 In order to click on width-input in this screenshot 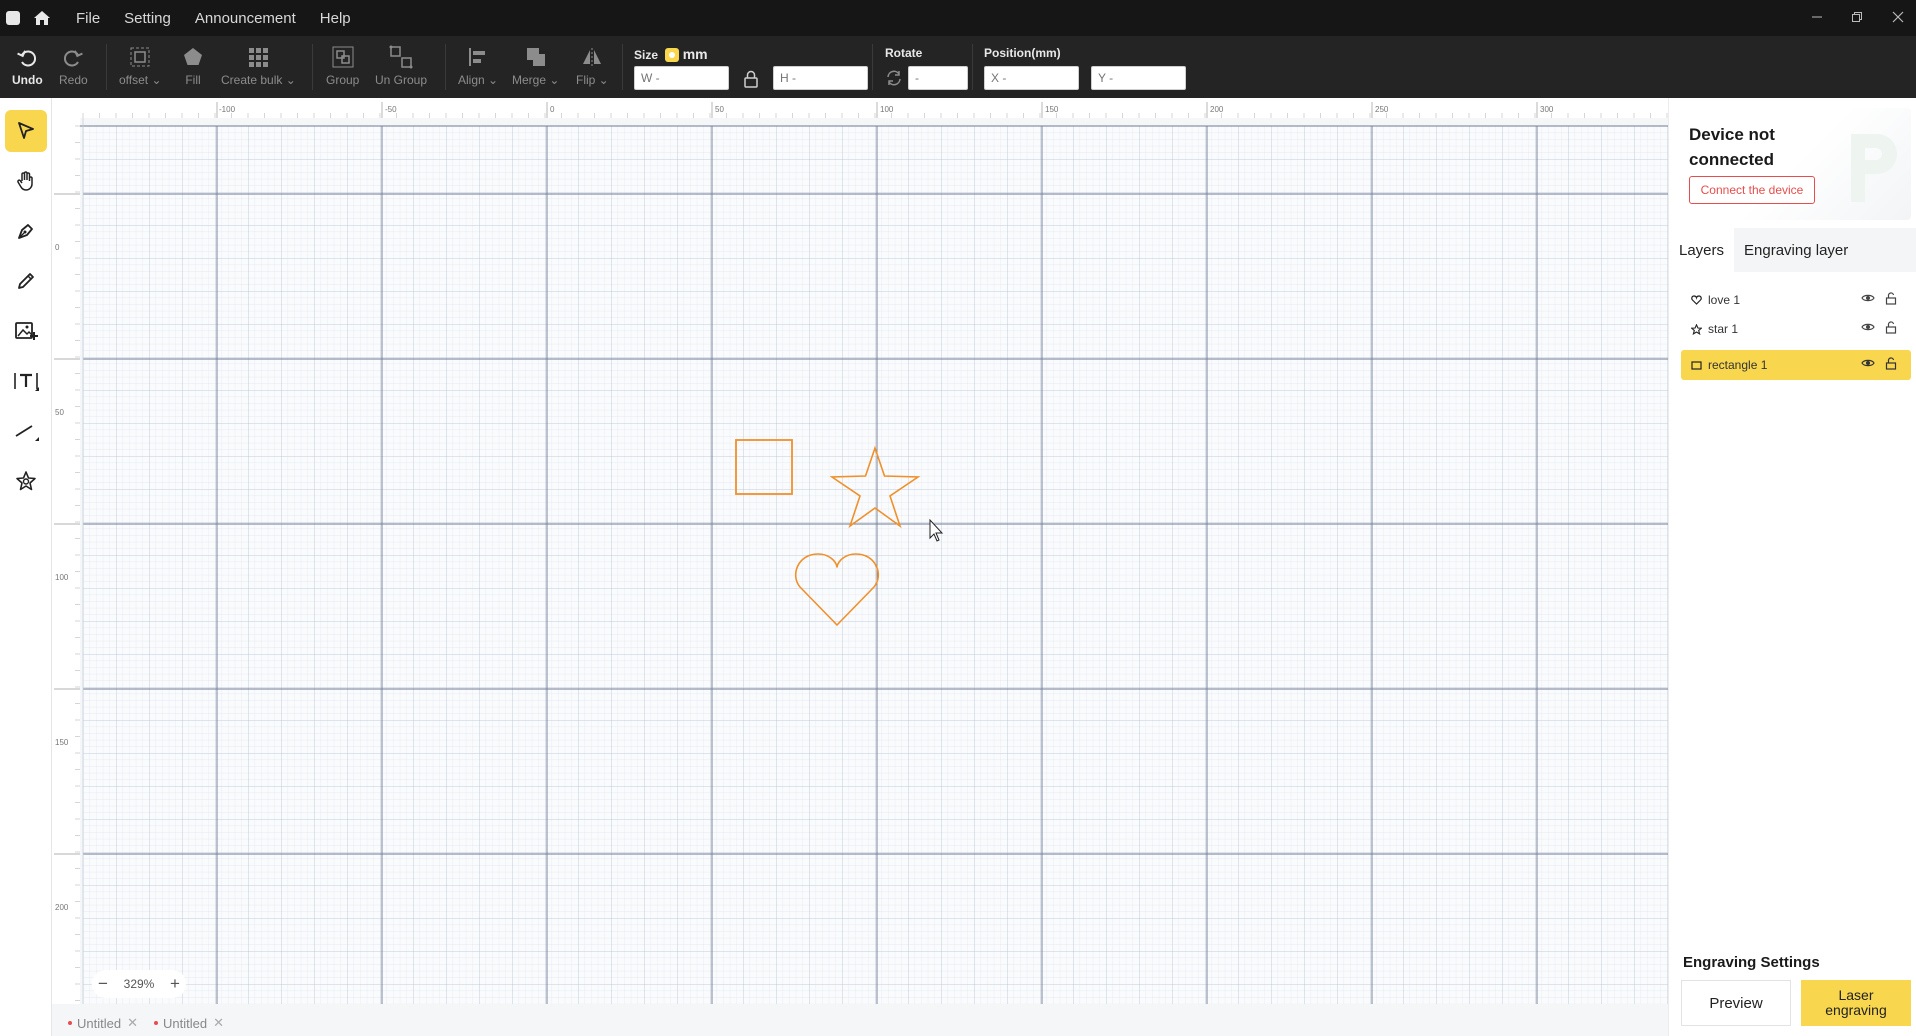, I will do `click(681, 78)`.